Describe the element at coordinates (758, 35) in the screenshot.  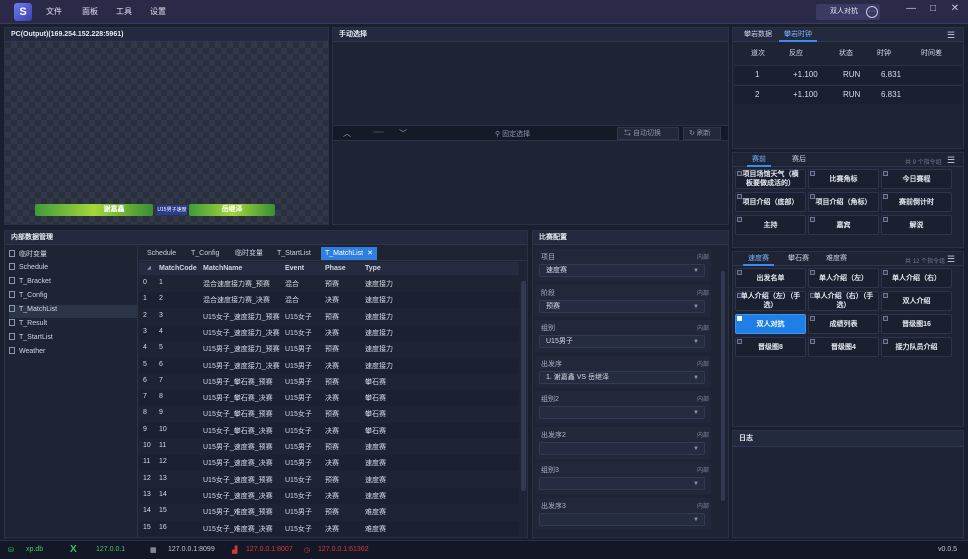
I see `tab-climb-data: 攀岩数据` at that location.